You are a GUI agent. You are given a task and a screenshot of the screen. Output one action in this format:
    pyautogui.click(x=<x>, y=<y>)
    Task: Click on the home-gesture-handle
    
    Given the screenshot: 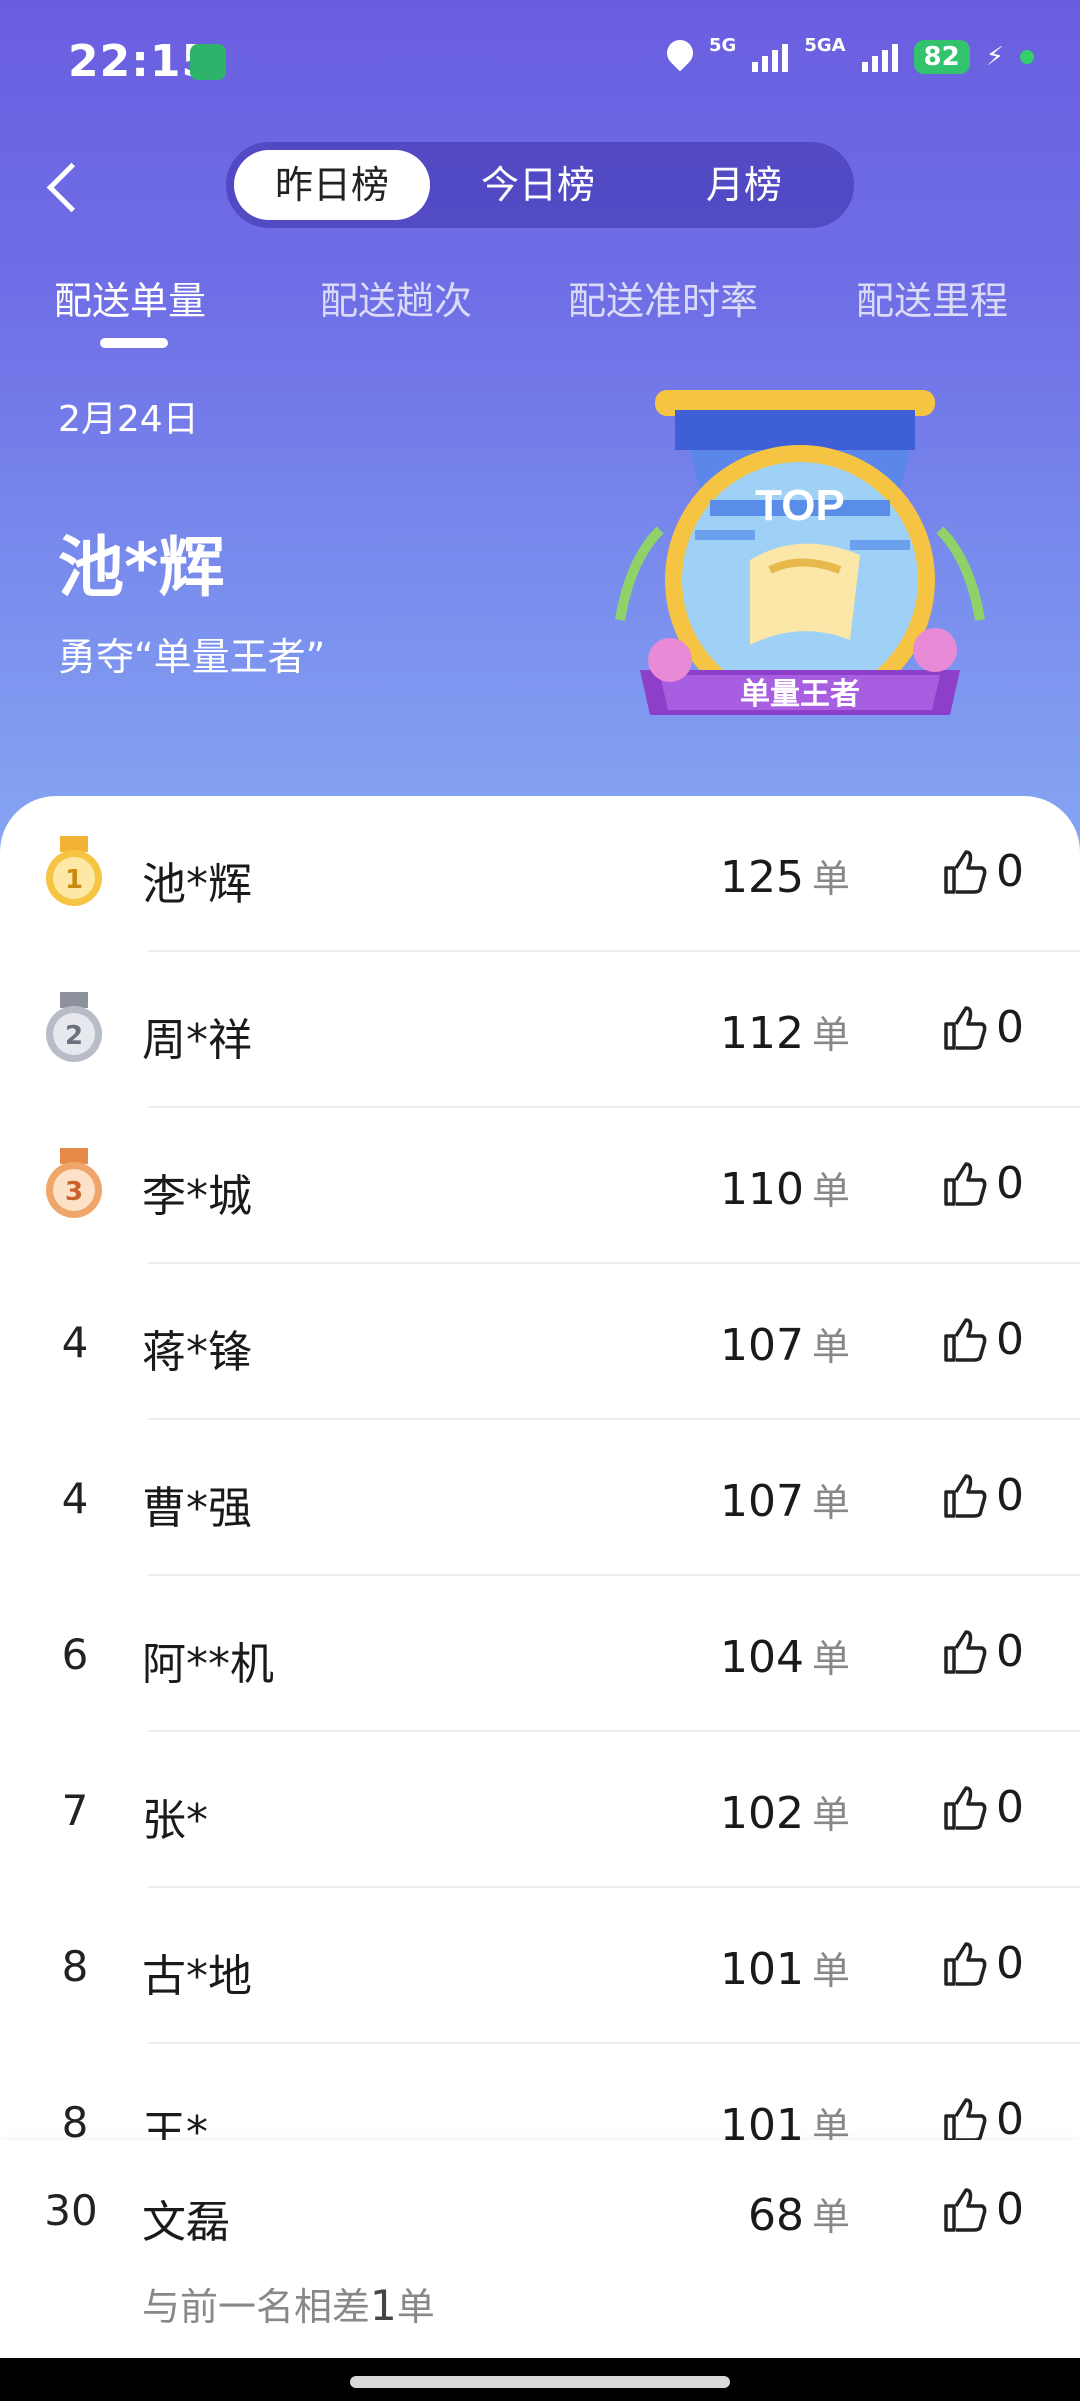 What is the action you would take?
    pyautogui.click(x=540, y=2382)
    